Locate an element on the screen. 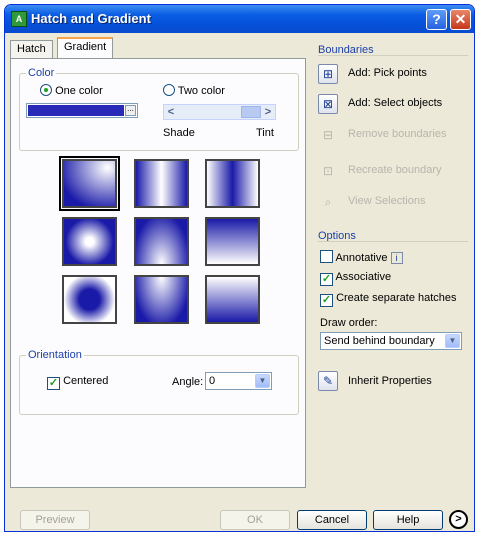 Image resolution: width=479 pixels, height=536 pixels. centered-option: ✓ Centered is located at coordinates (77, 382).